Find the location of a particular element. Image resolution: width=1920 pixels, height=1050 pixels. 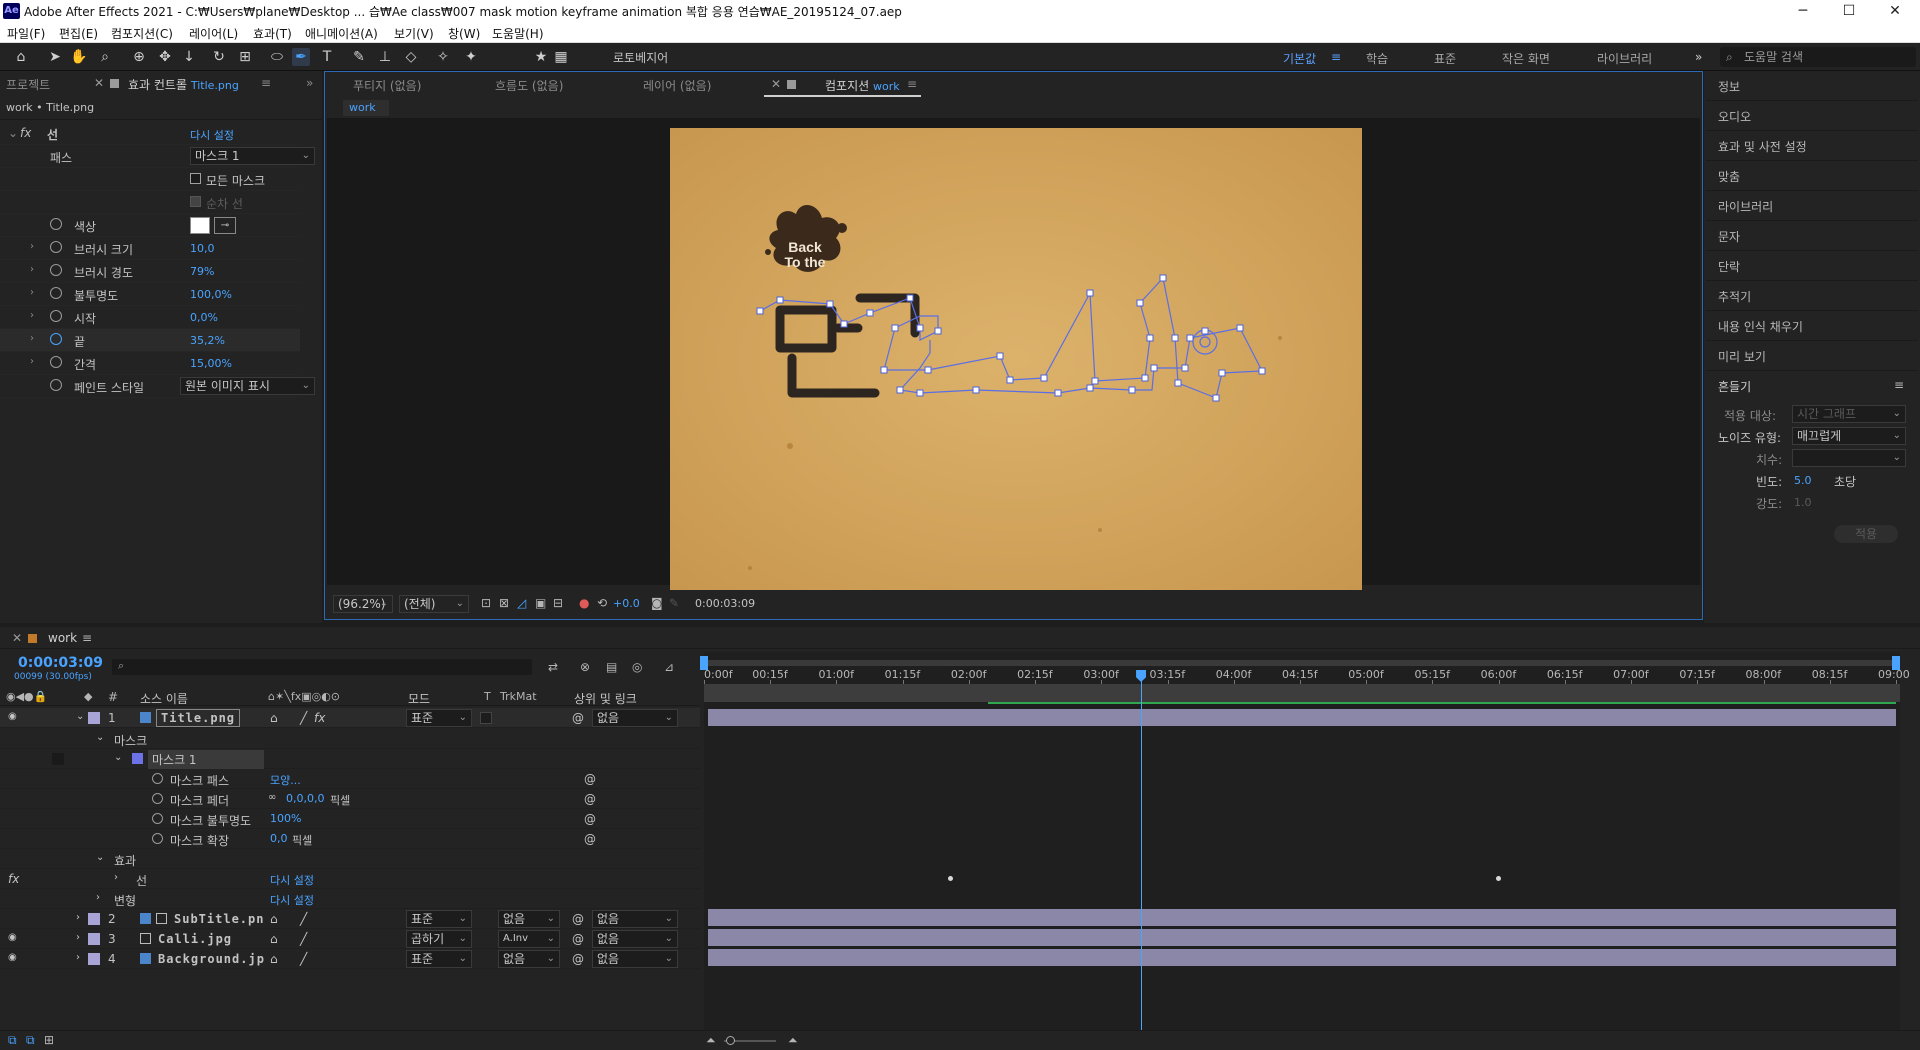

fx-icon: fx is located at coordinates (25, 133).